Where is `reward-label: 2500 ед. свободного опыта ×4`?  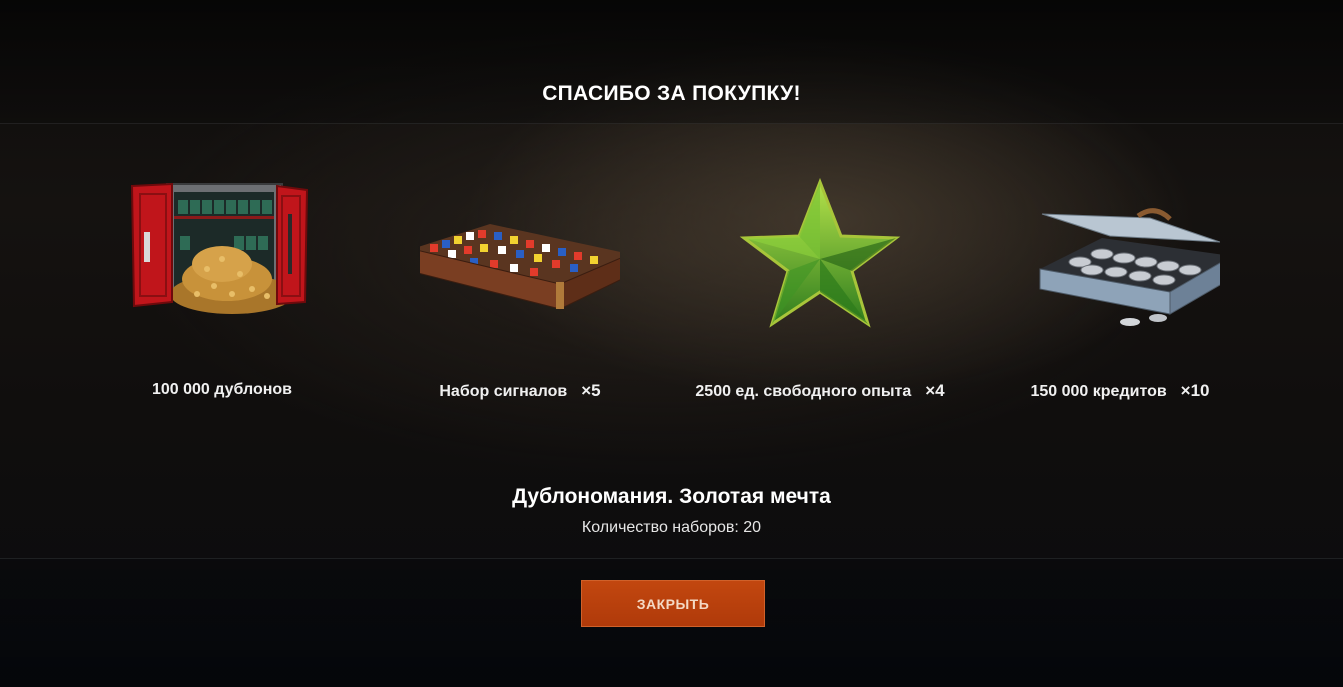
reward-label: 2500 ед. свободного опыта ×4 is located at coordinates (820, 391).